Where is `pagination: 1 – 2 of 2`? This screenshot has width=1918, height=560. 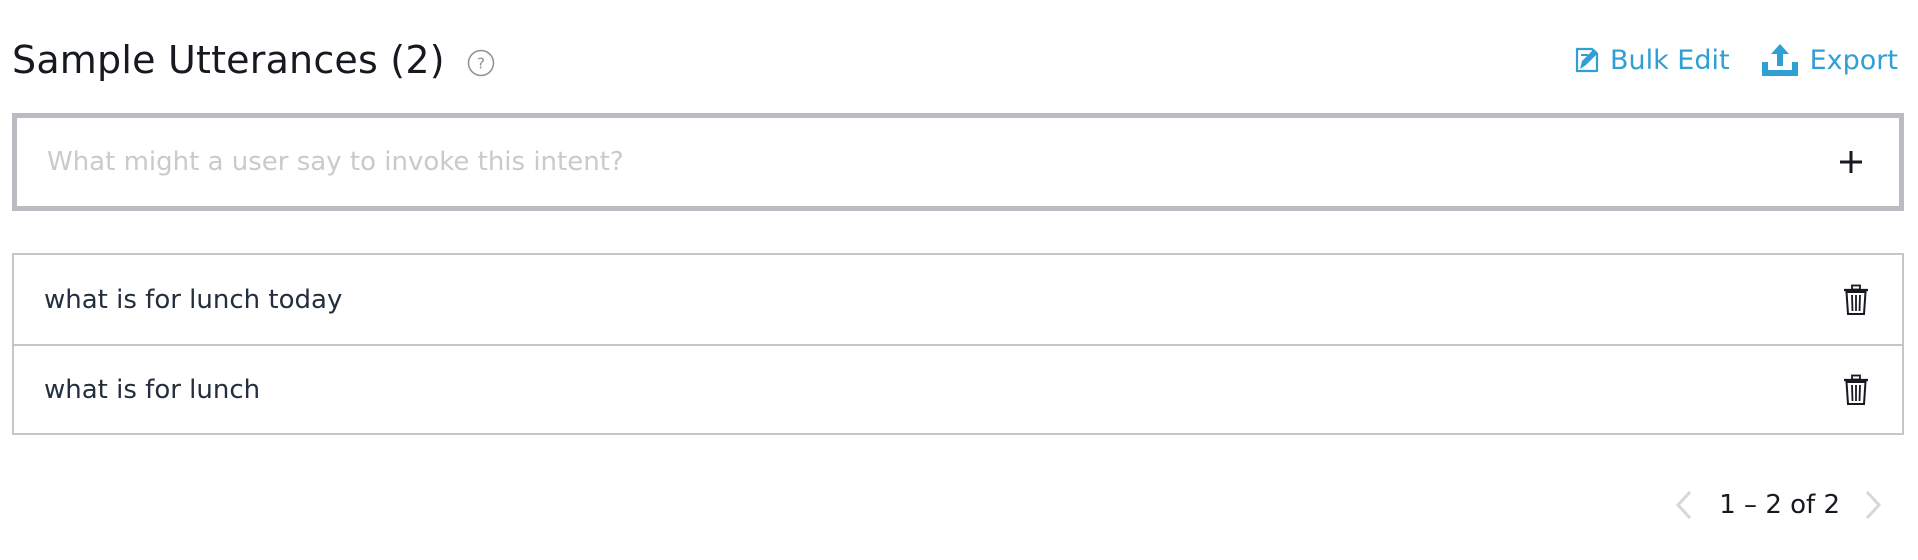
pagination: 1 – 2 of 2 is located at coordinates (1778, 505).